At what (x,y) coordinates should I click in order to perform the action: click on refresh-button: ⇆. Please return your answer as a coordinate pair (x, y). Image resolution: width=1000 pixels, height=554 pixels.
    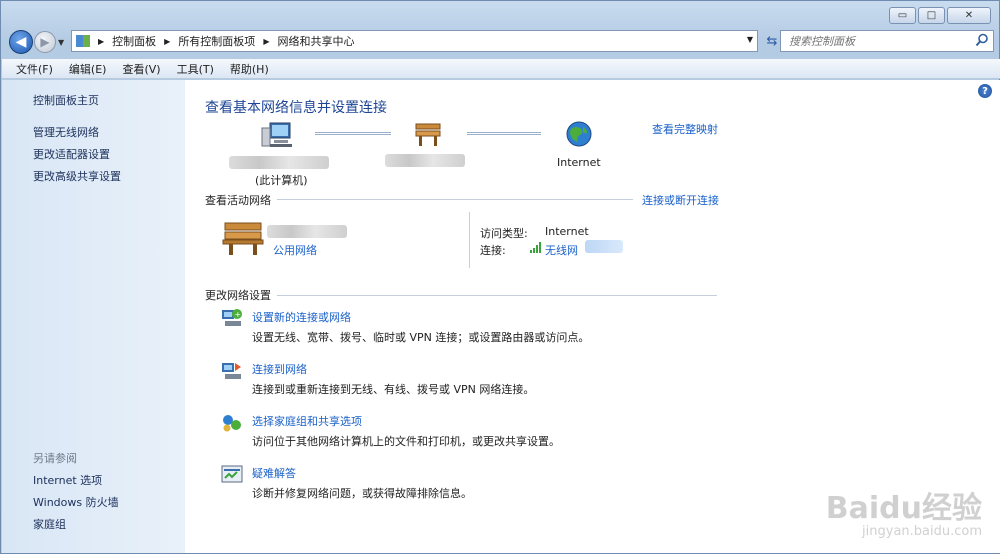
    Looking at the image, I should click on (772, 41).